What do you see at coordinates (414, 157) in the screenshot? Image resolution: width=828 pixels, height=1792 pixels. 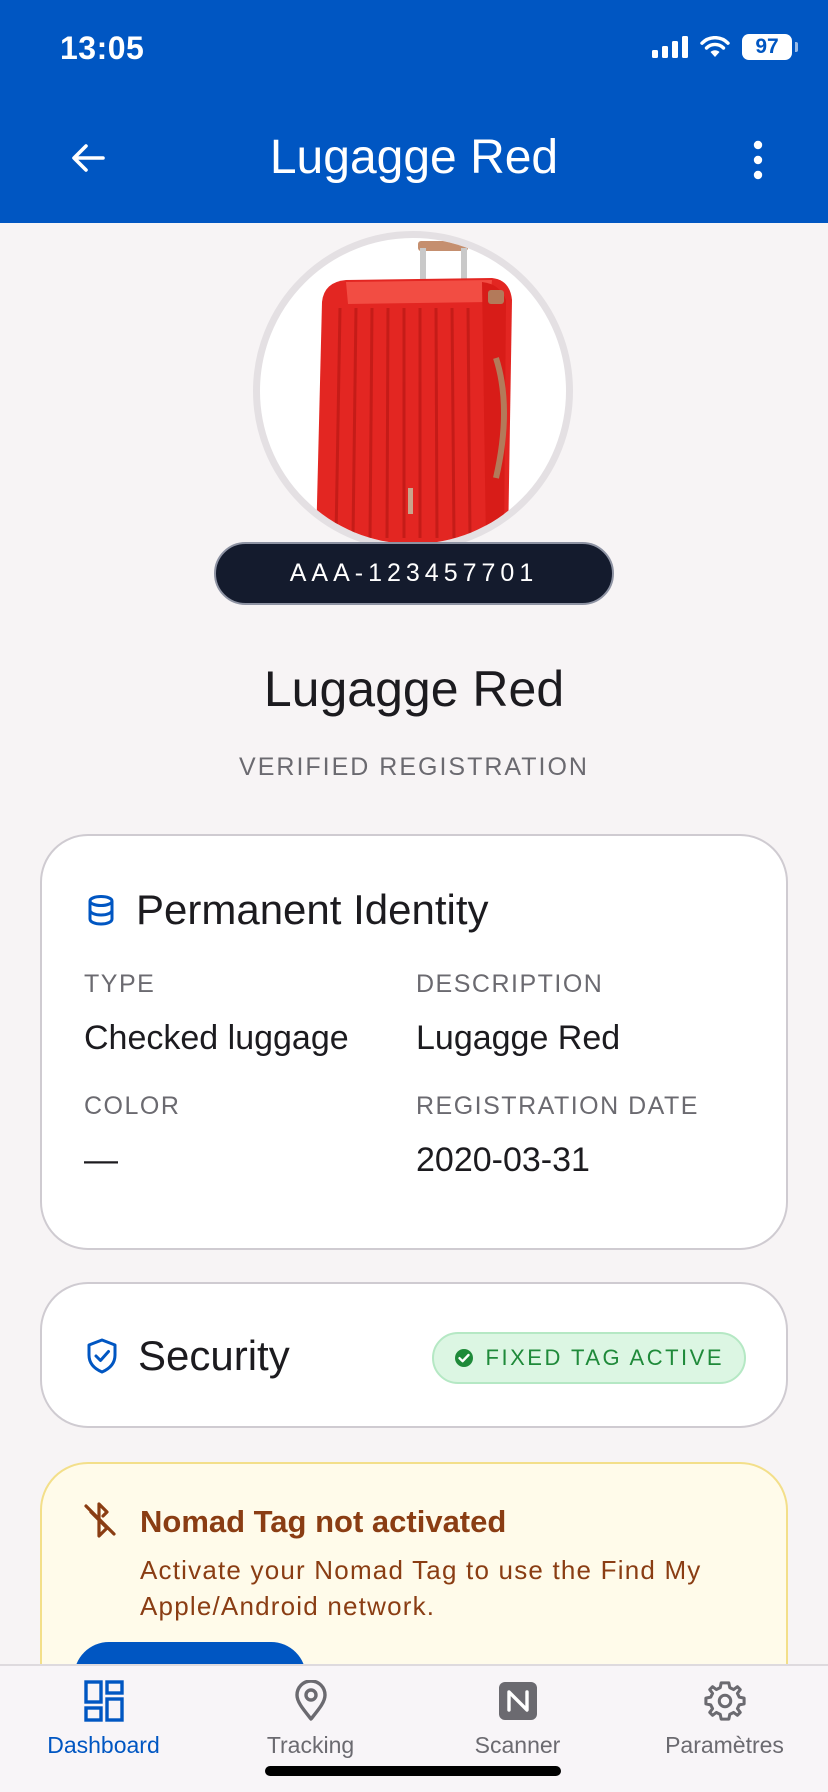 I see `page-title: Lugagge Red` at bounding box center [414, 157].